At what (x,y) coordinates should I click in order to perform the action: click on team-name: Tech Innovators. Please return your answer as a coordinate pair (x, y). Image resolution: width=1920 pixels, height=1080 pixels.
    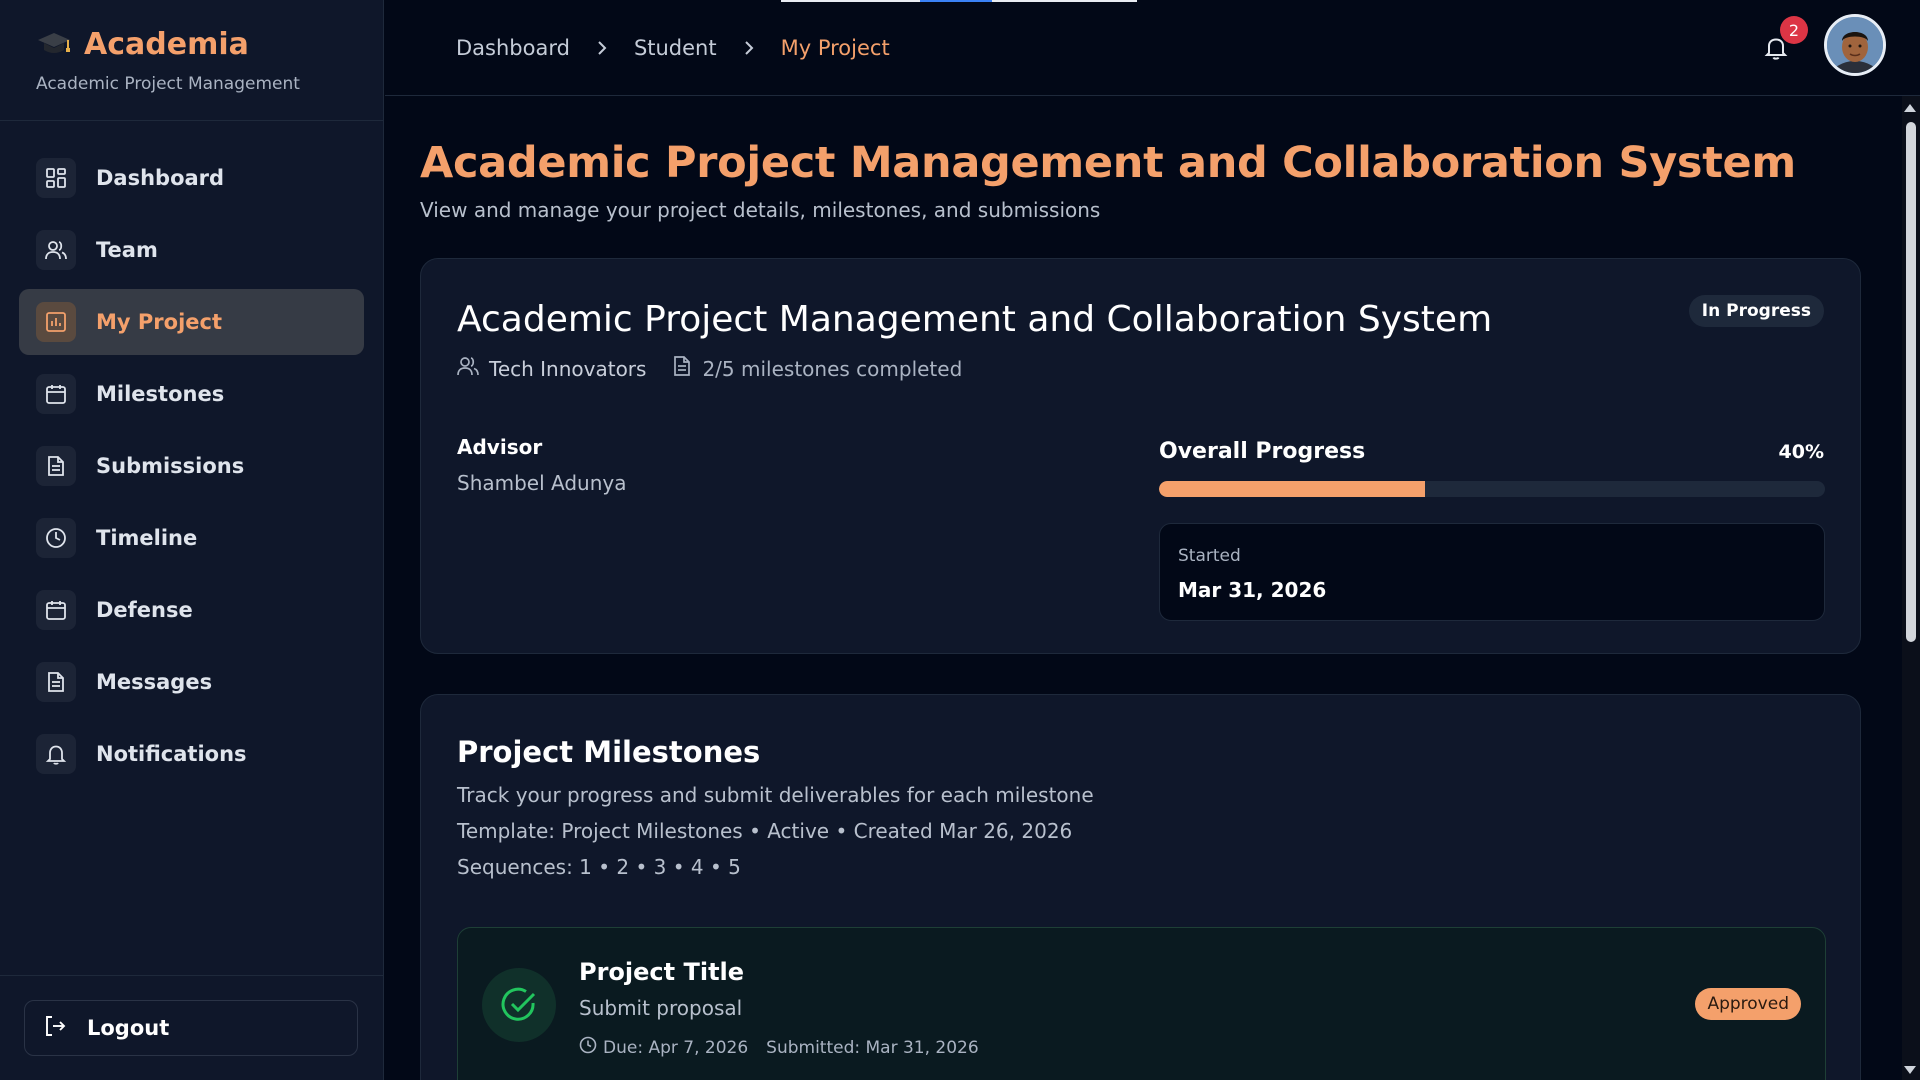
    Looking at the image, I should click on (568, 368).